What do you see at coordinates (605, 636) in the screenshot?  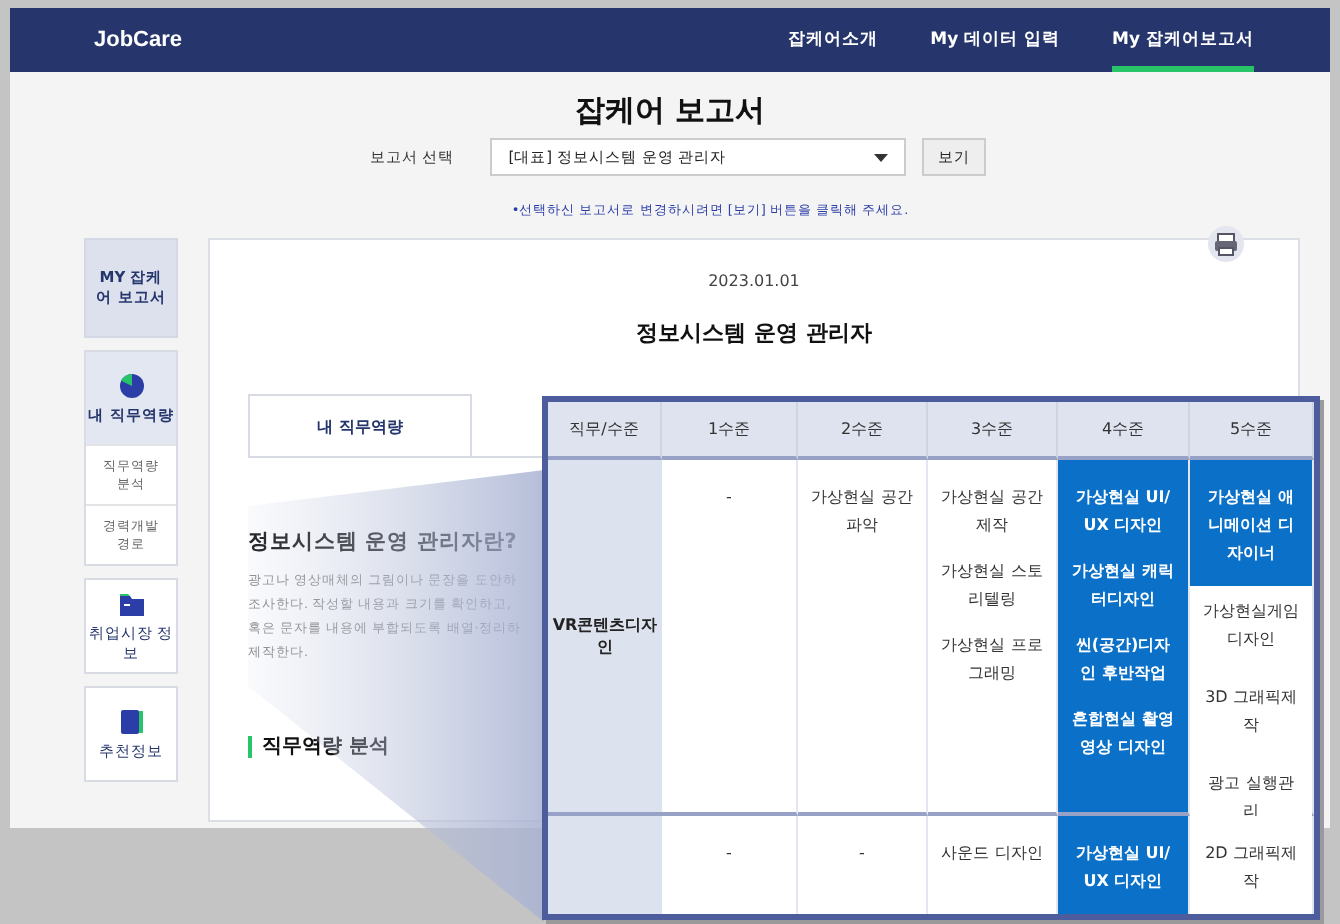 I see `table-cell-text: VR콘텐츠디자인` at bounding box center [605, 636].